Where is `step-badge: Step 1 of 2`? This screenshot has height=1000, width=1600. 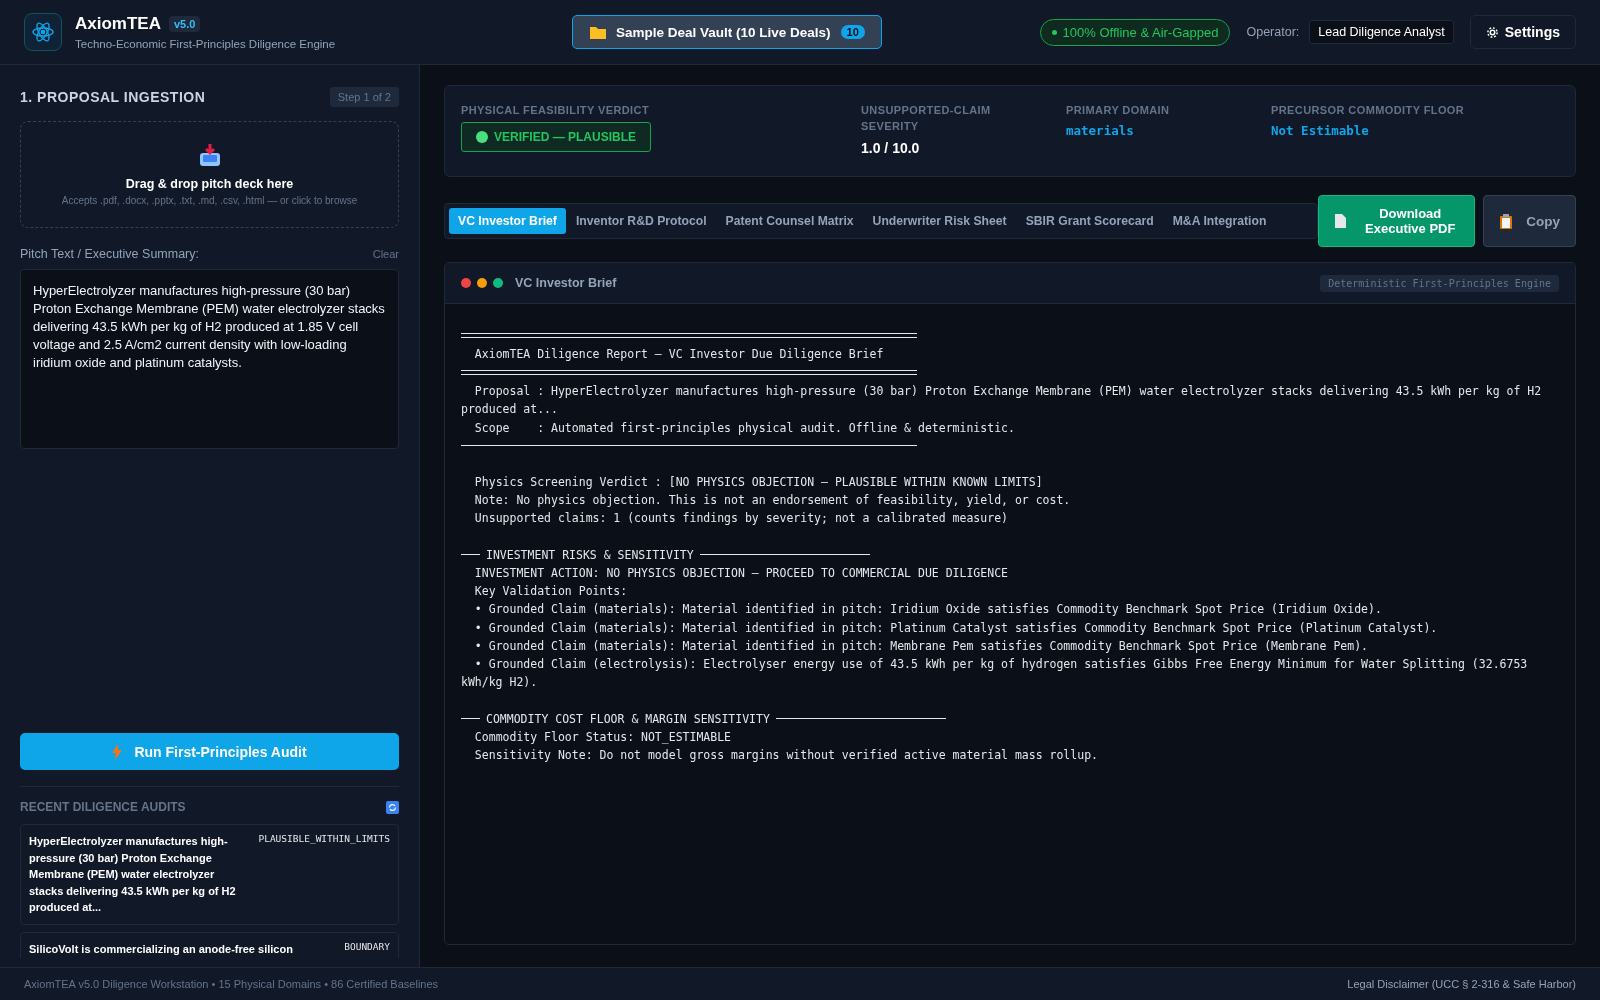
step-badge: Step 1 of 2 is located at coordinates (364, 97).